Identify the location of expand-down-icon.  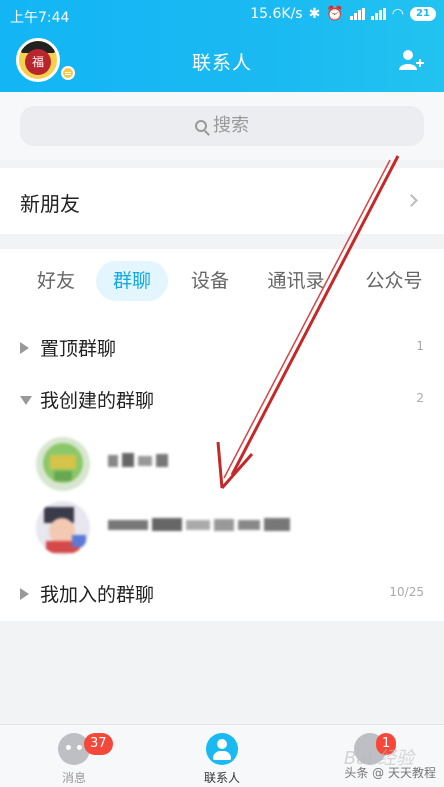
(26, 400).